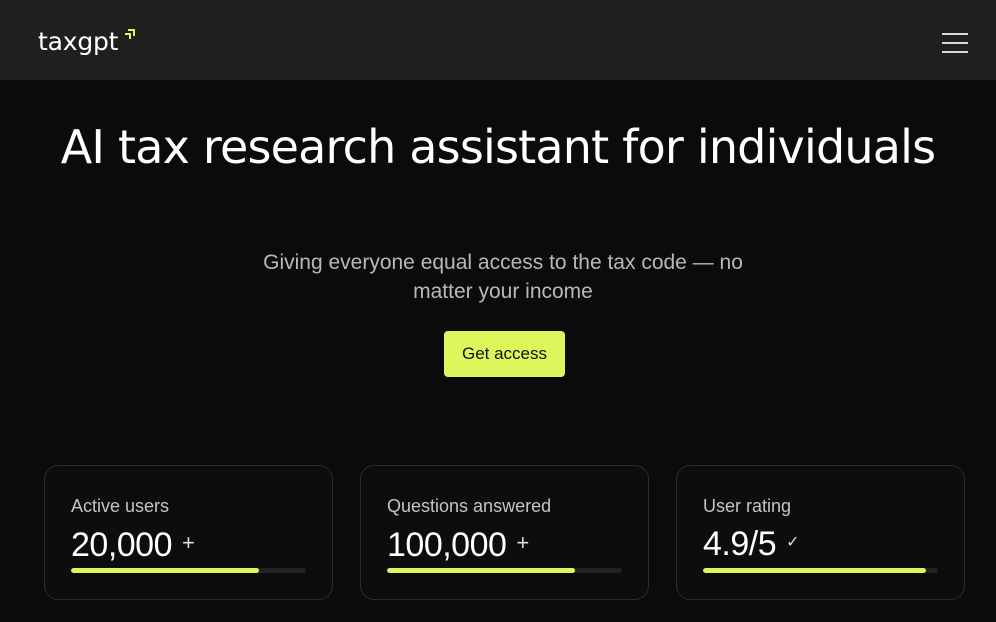  Describe the element at coordinates (78, 42) in the screenshot. I see `brand-logo: taxgpt` at that location.